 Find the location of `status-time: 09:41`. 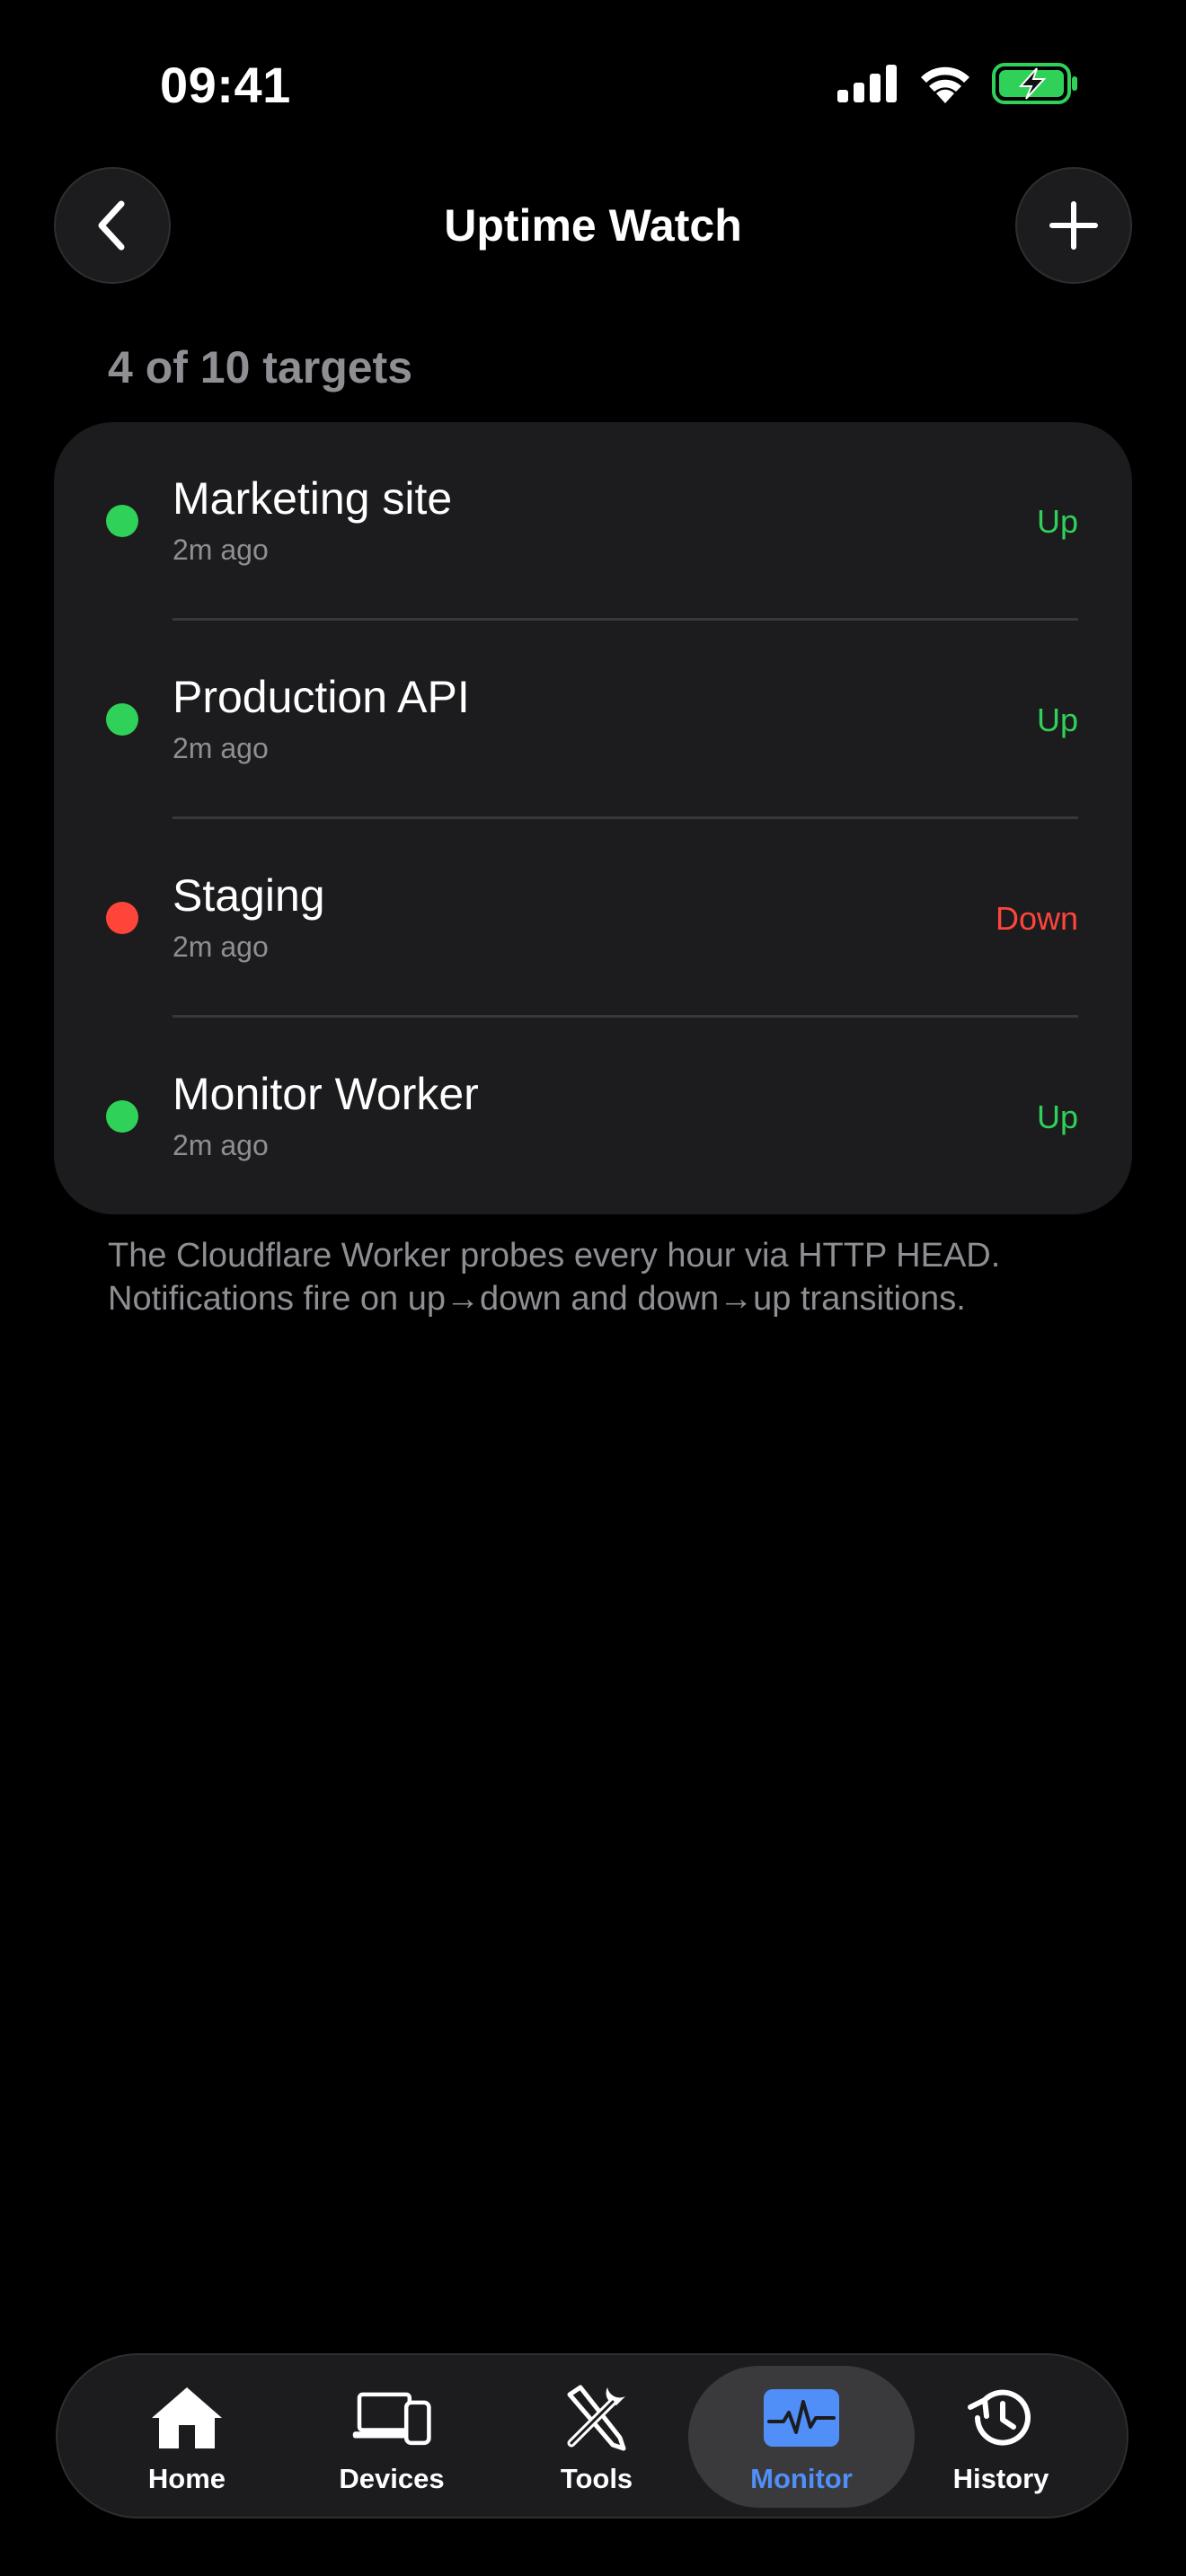

status-time: 09:41 is located at coordinates (225, 85).